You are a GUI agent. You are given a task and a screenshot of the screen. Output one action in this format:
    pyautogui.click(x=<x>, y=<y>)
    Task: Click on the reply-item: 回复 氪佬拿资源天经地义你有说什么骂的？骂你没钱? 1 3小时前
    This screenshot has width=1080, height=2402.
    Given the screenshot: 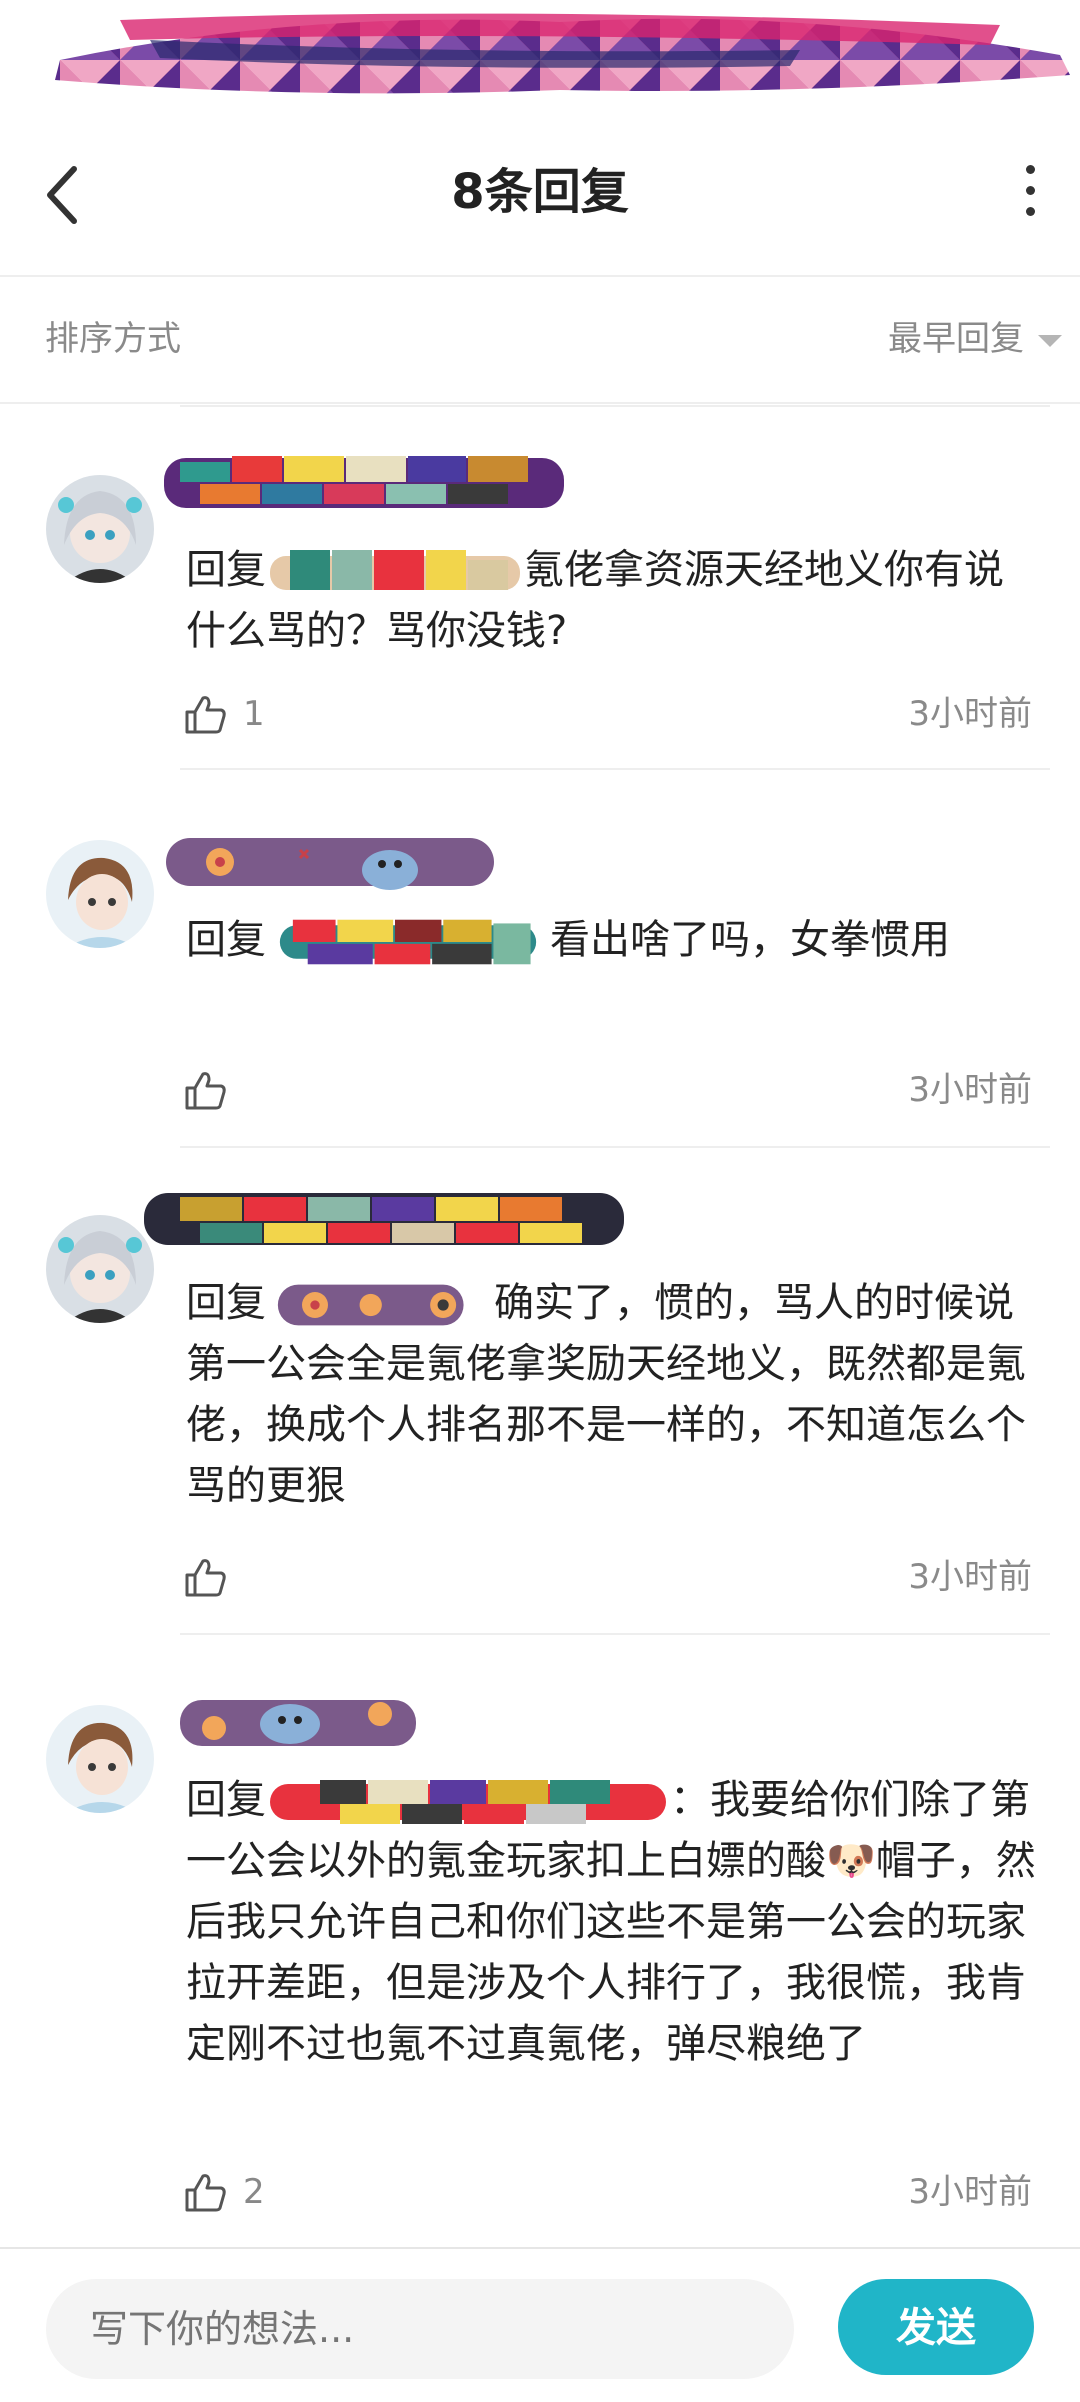 What is the action you would take?
    pyautogui.click(x=540, y=600)
    